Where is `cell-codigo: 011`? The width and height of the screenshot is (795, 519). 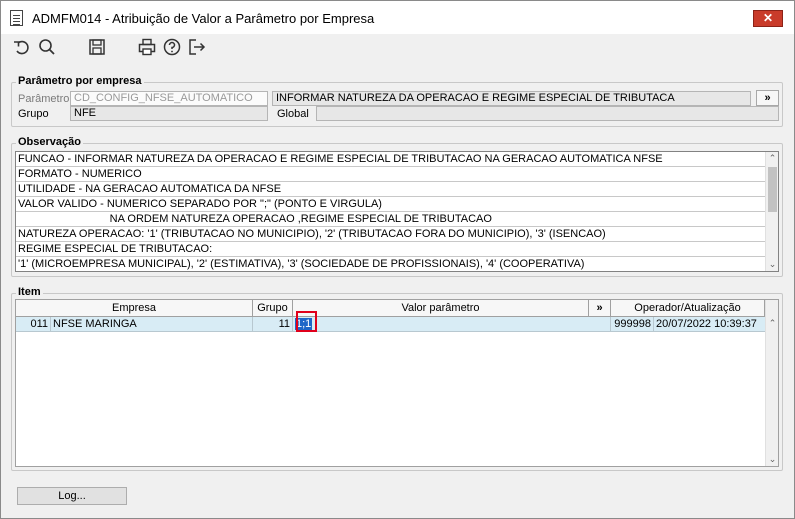
cell-codigo: 011 is located at coordinates (33, 324).